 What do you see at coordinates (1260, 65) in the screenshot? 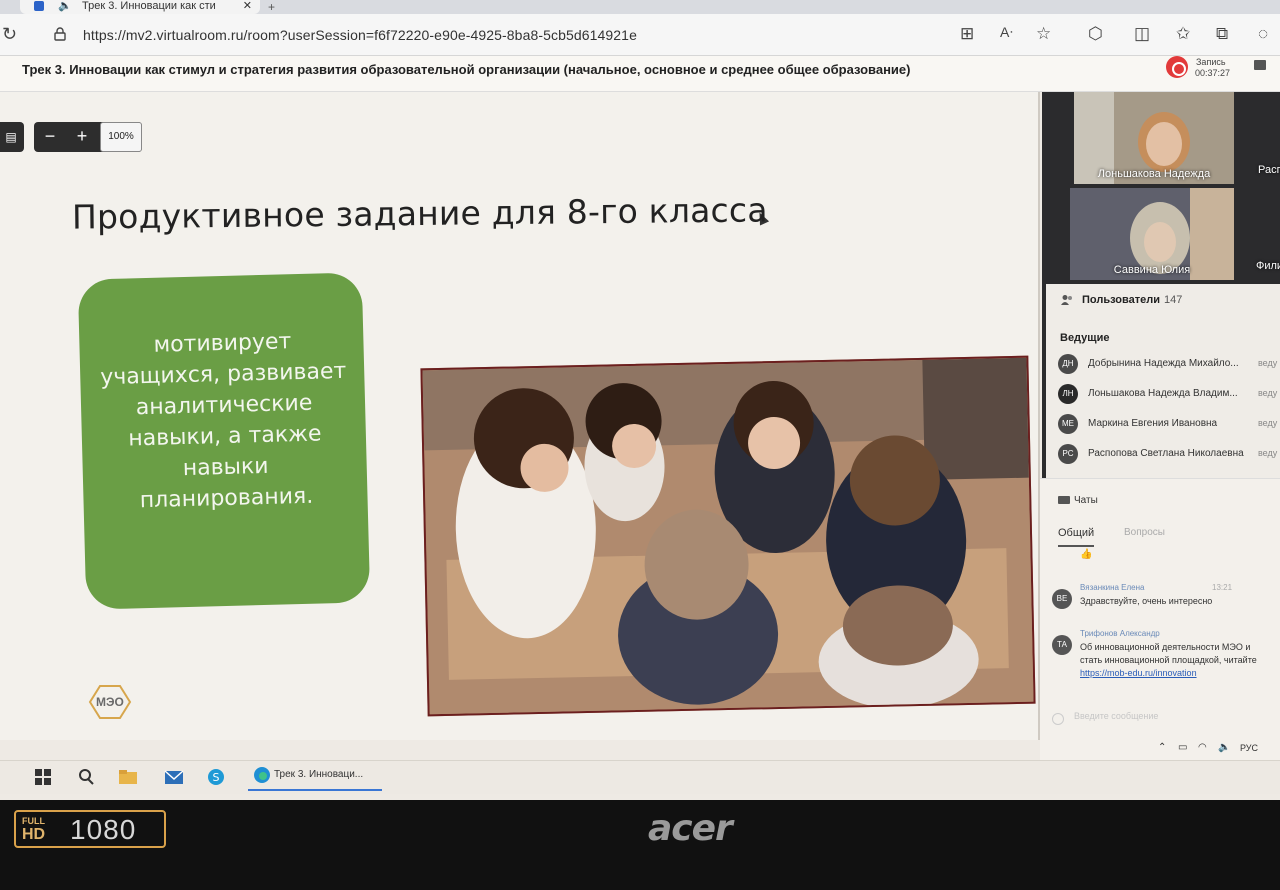
I see `folder-icon` at bounding box center [1260, 65].